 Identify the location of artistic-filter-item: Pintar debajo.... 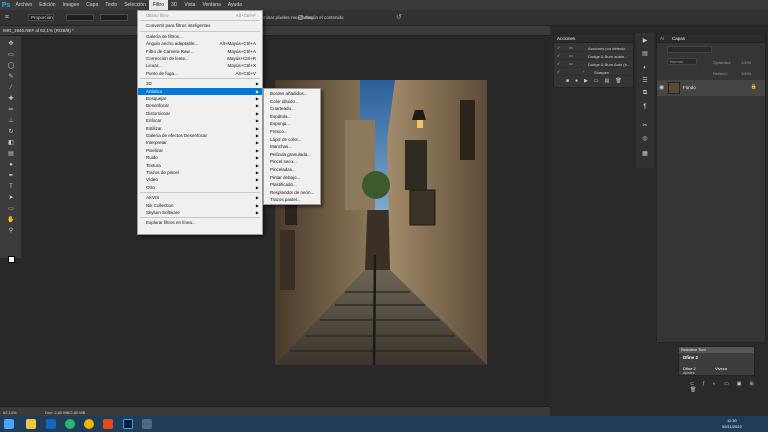
(292, 178).